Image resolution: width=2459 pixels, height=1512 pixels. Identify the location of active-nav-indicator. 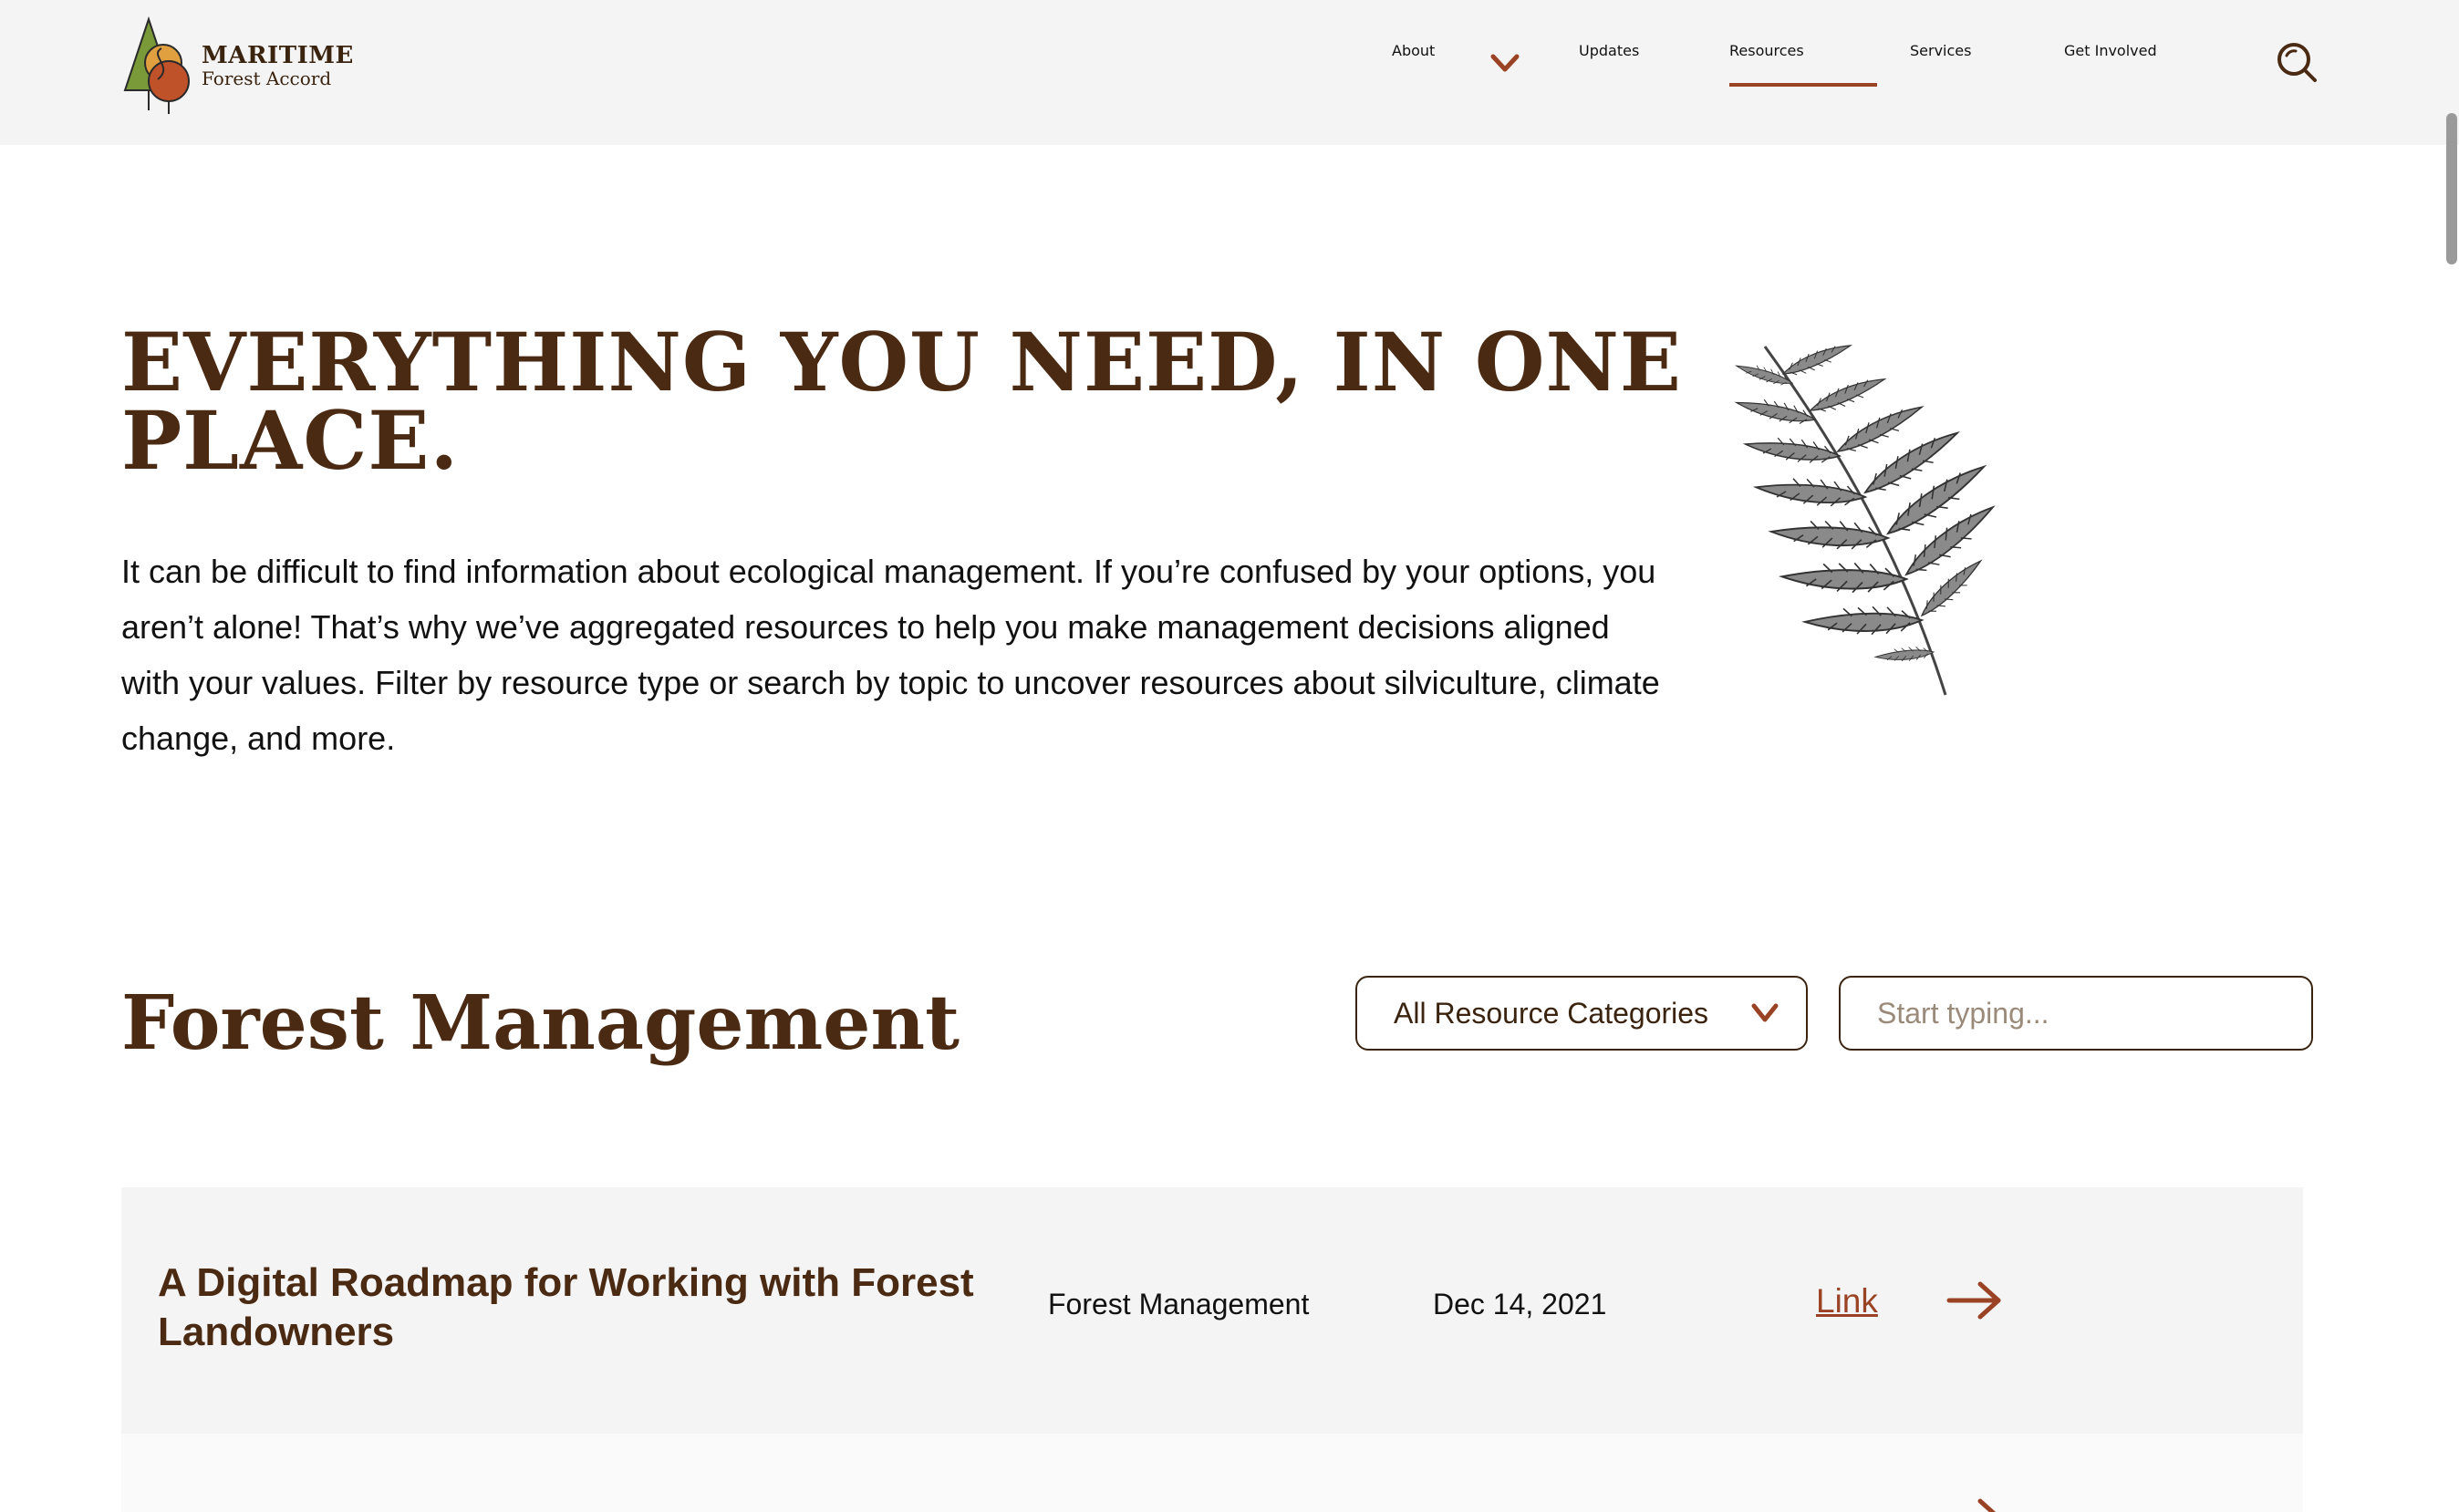
(1803, 85).